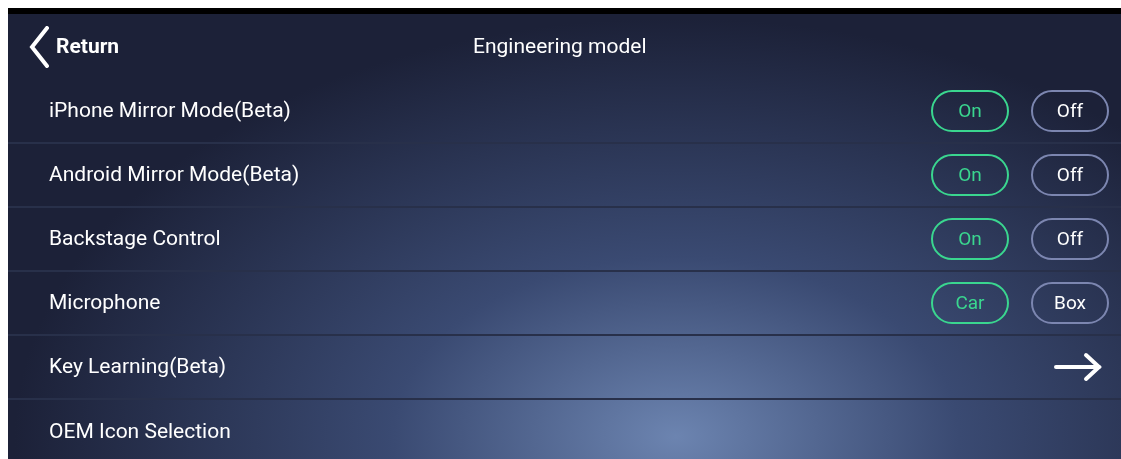 The width and height of the screenshot is (1121, 459). Describe the element at coordinates (560, 47) in the screenshot. I see `screen-title: Engineering model` at that location.